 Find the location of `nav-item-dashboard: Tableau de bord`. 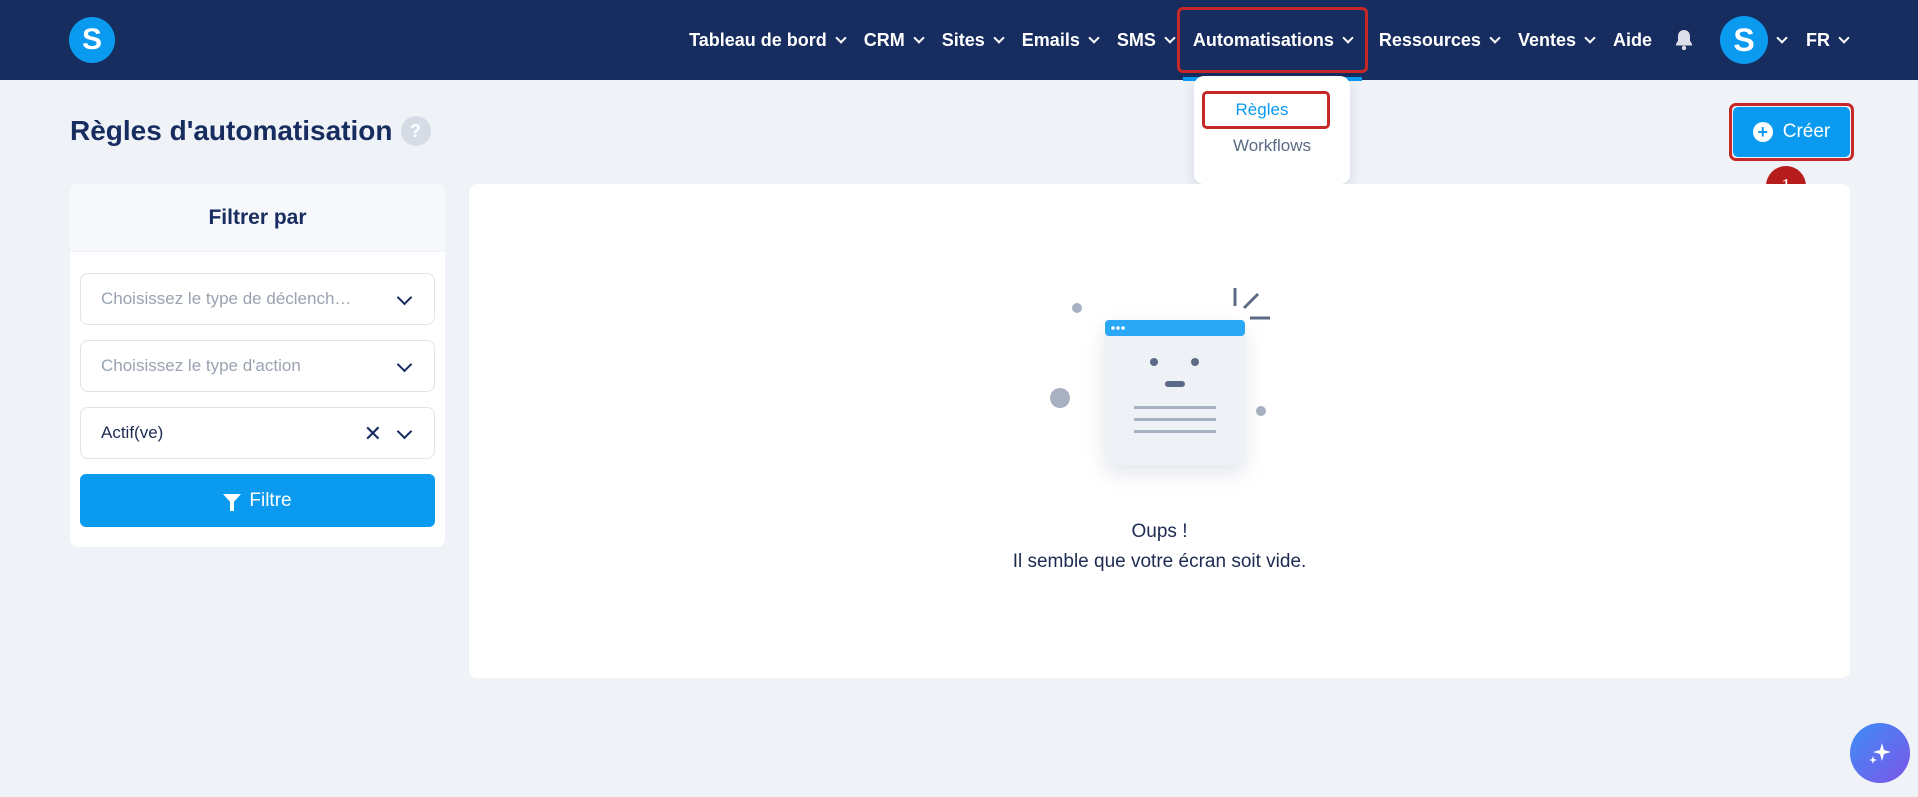

nav-item-dashboard: Tableau de bord is located at coordinates (768, 40).